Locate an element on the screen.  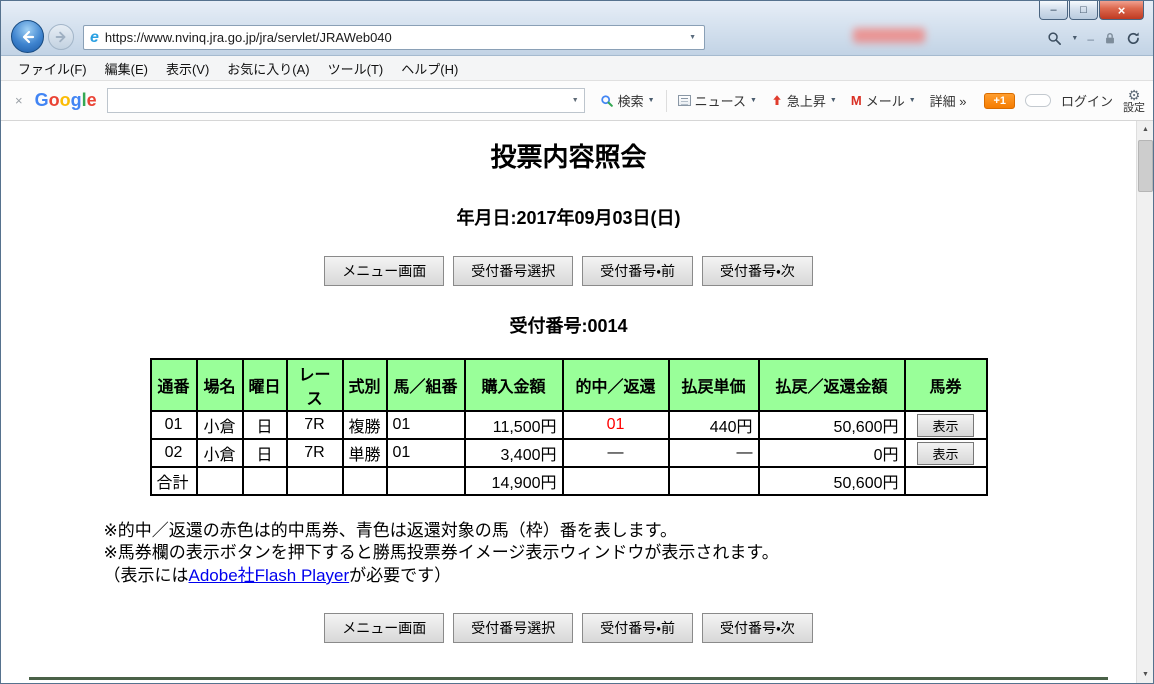
toolbar-right-group: +1 ログイン ⚙ 設定 is located at coordinates (1064, 101).